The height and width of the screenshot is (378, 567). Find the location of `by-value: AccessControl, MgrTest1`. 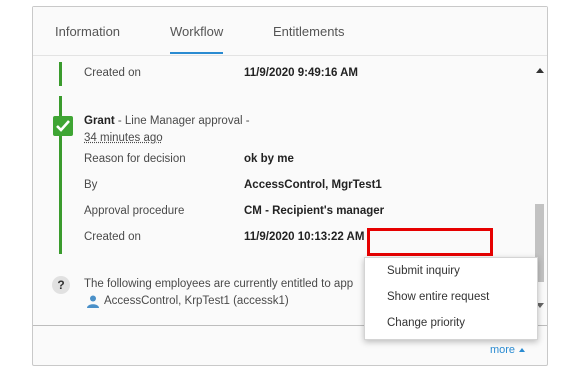

by-value: AccessControl, MgrTest1 is located at coordinates (313, 185).